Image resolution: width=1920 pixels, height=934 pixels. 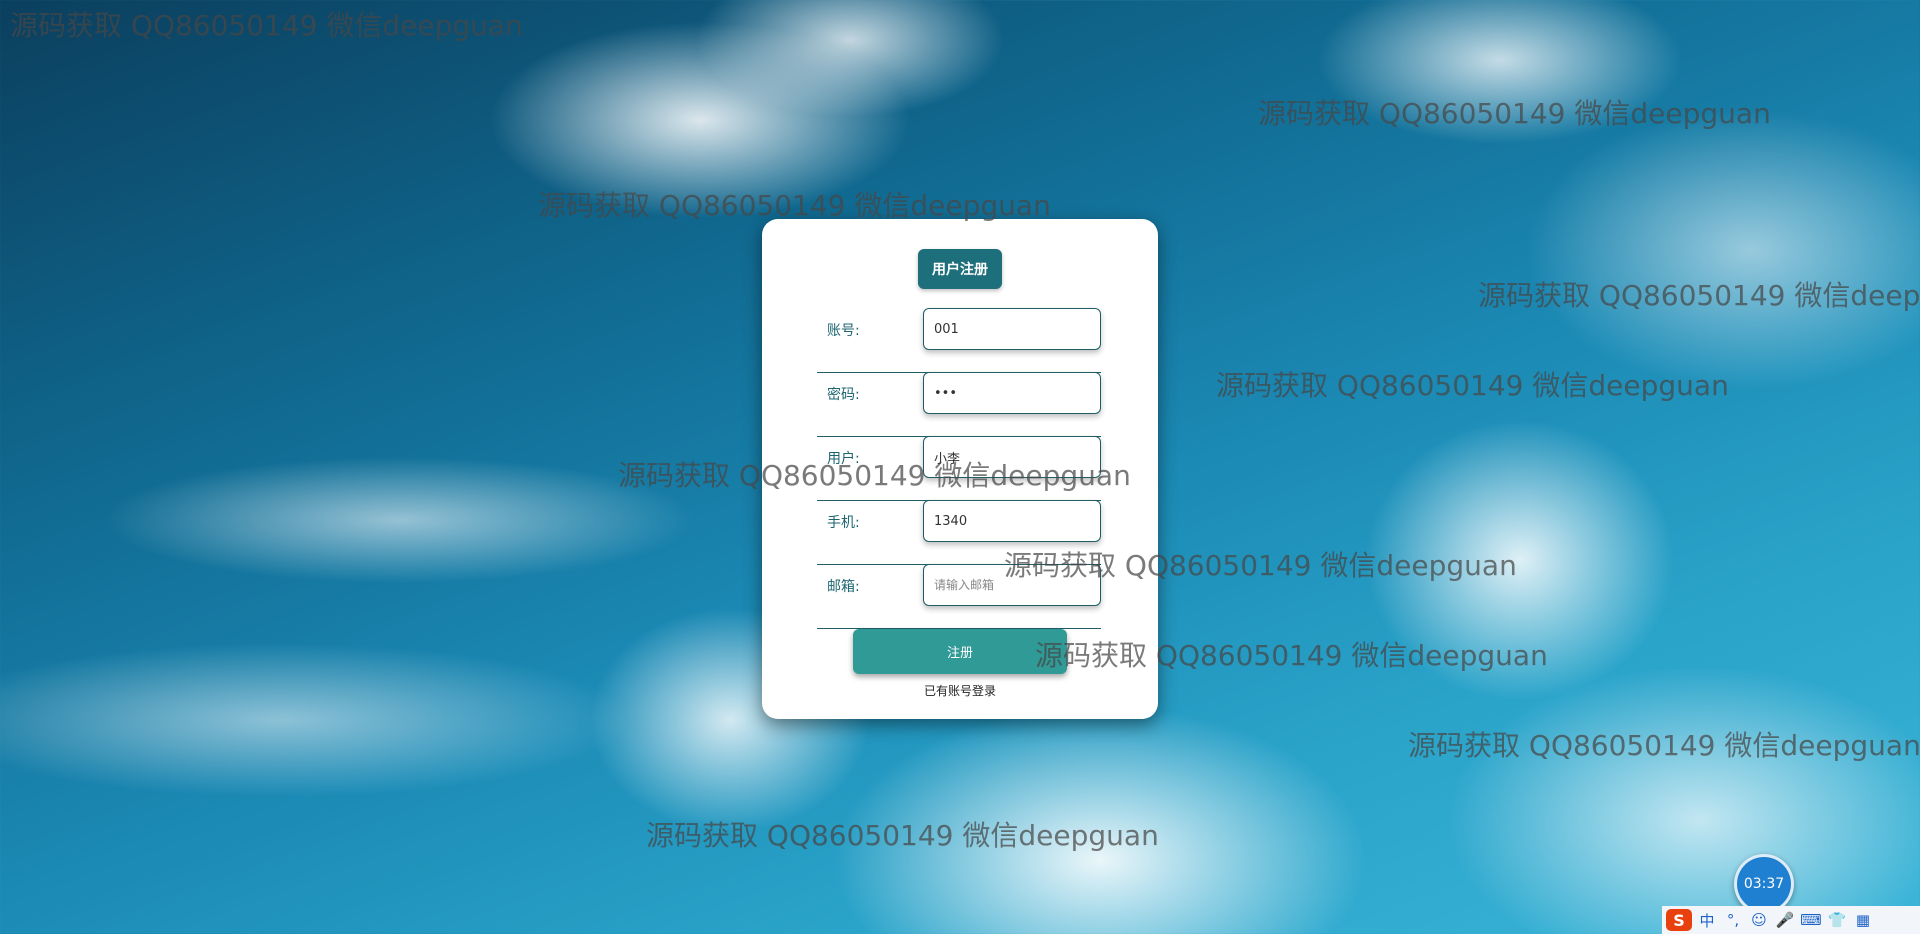 I want to click on password-row: 密码:, so click(x=959, y=404).